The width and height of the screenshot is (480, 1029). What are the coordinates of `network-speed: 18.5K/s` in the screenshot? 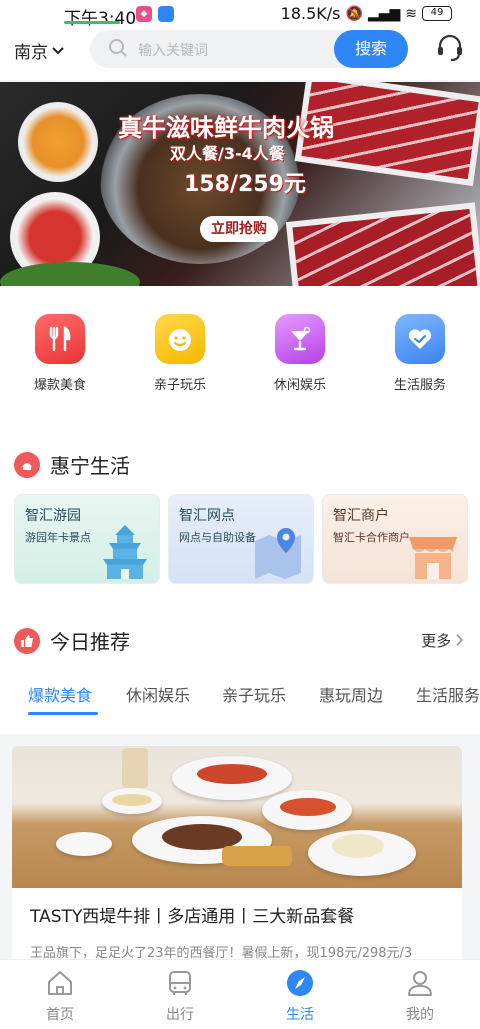 It's located at (310, 13).